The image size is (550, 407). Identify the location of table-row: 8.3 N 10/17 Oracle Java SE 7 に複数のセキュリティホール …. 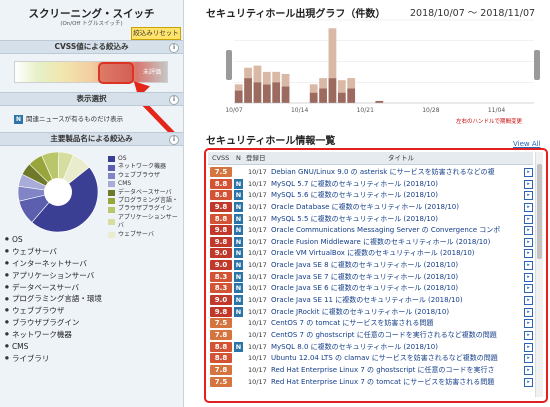
(370, 277).